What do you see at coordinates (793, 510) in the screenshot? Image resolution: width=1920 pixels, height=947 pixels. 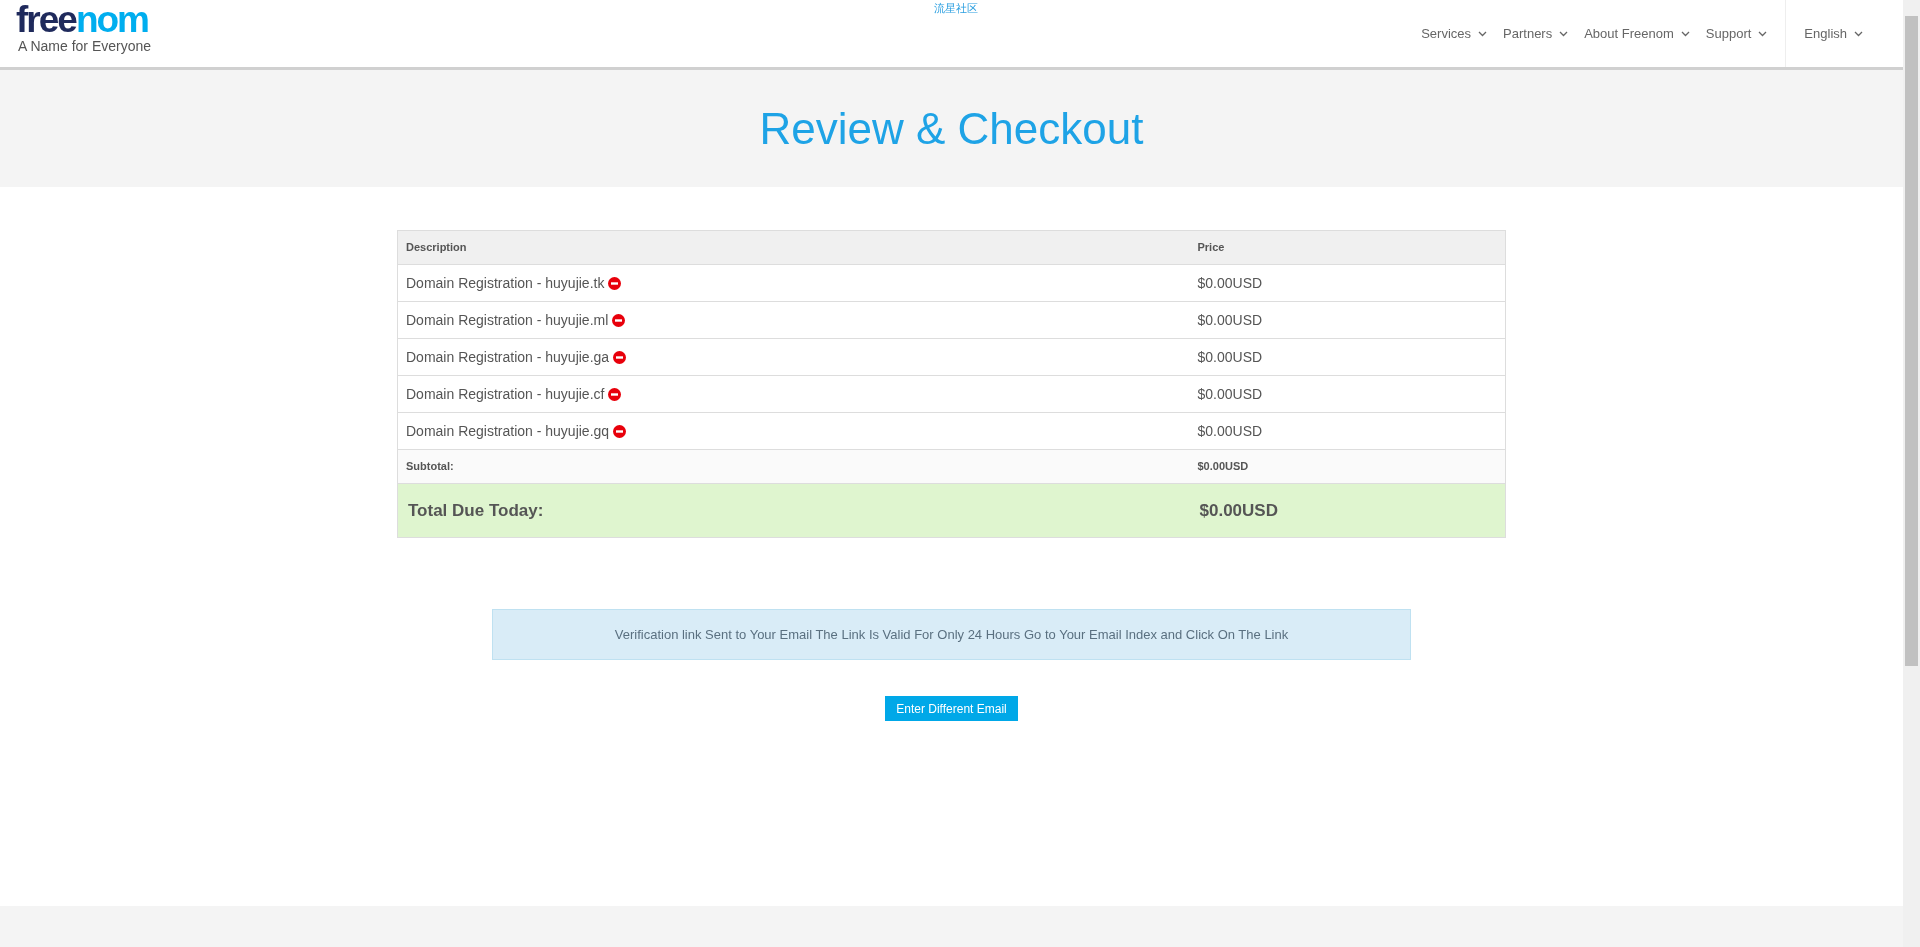 I see `total-label: Total Due Today:` at bounding box center [793, 510].